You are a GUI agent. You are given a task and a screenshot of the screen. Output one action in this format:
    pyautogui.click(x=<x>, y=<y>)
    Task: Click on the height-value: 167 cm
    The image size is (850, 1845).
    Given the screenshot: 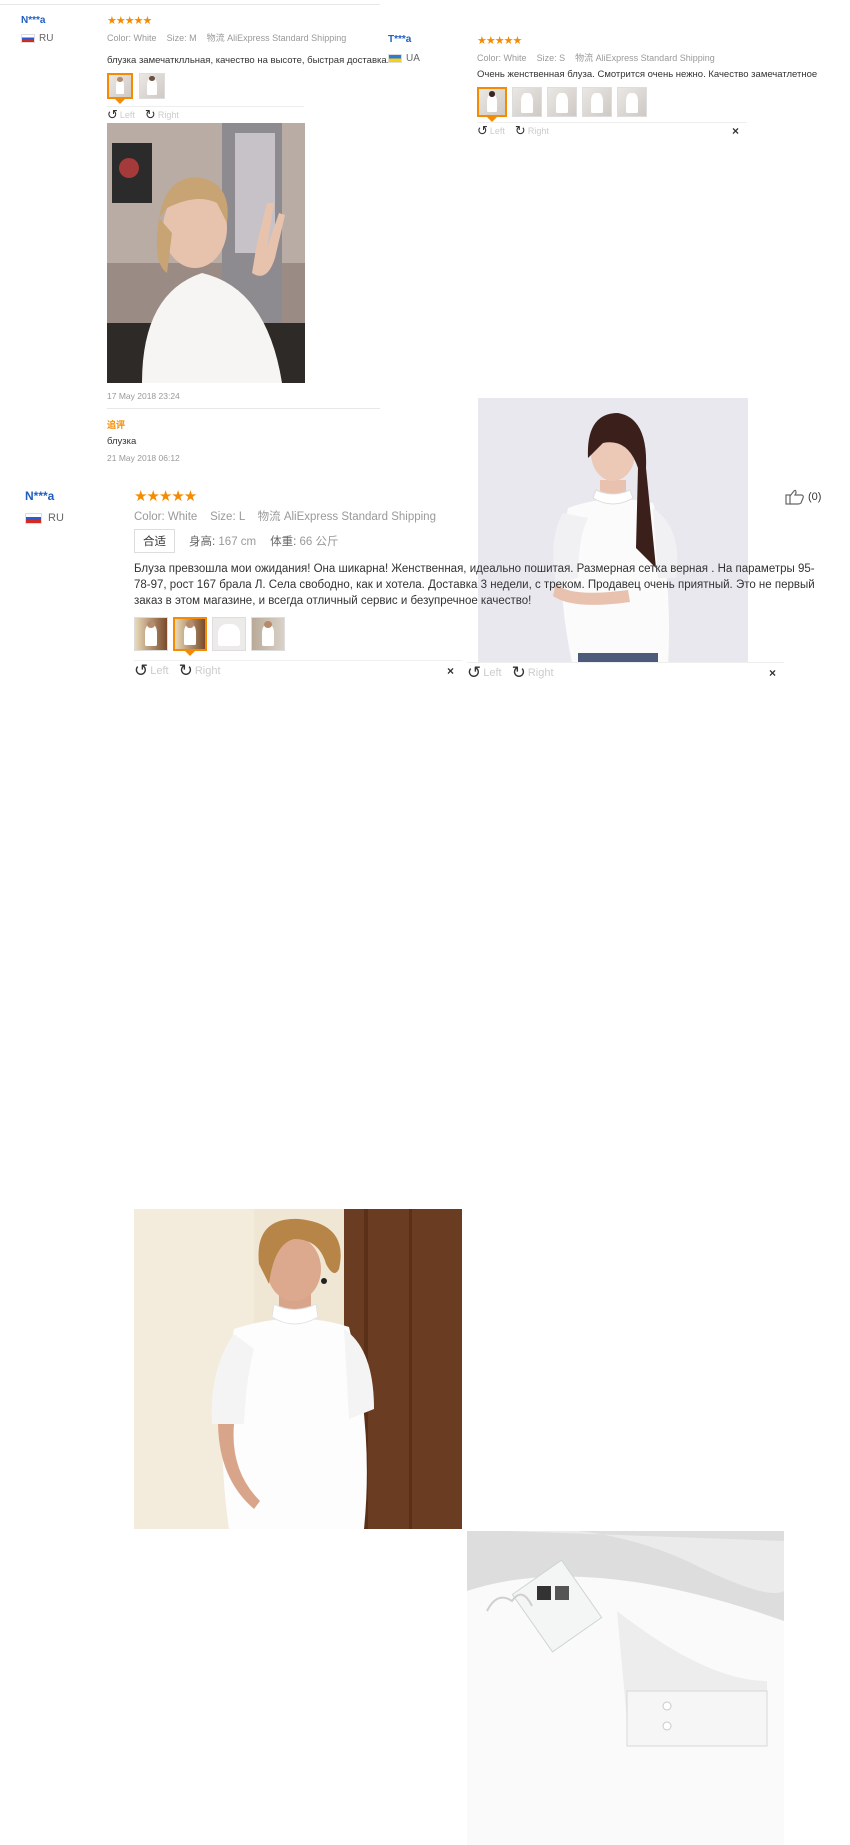 What is the action you would take?
    pyautogui.click(x=237, y=542)
    